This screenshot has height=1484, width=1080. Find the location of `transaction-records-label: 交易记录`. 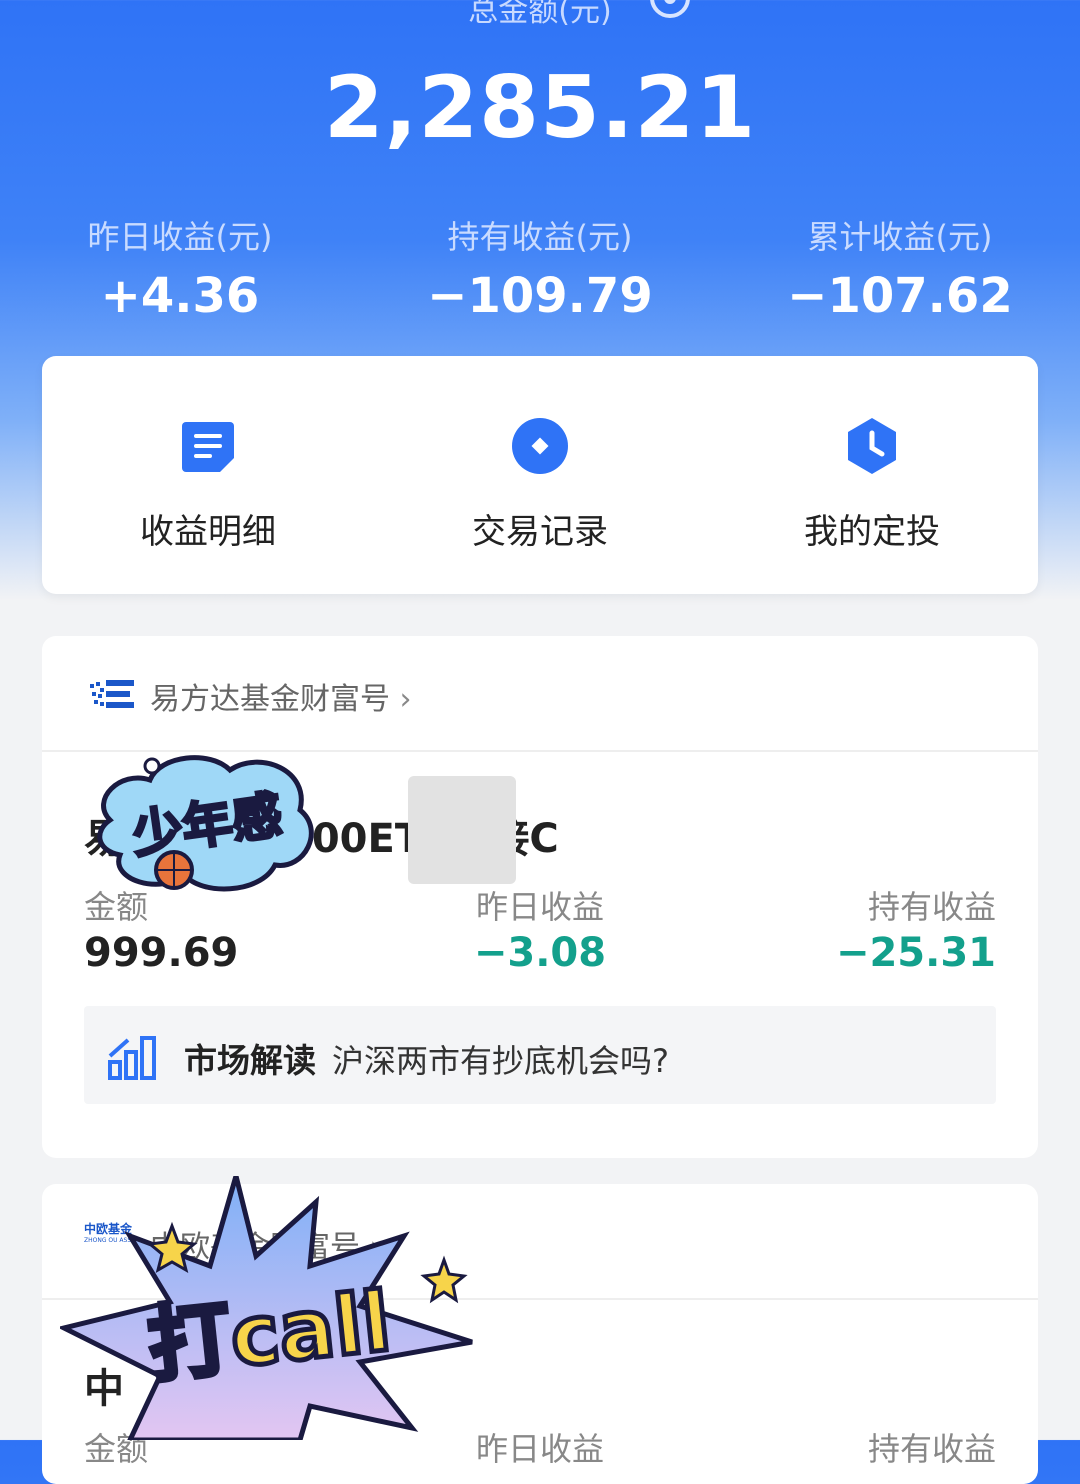

transaction-records-label: 交易记录 is located at coordinates (540, 532).